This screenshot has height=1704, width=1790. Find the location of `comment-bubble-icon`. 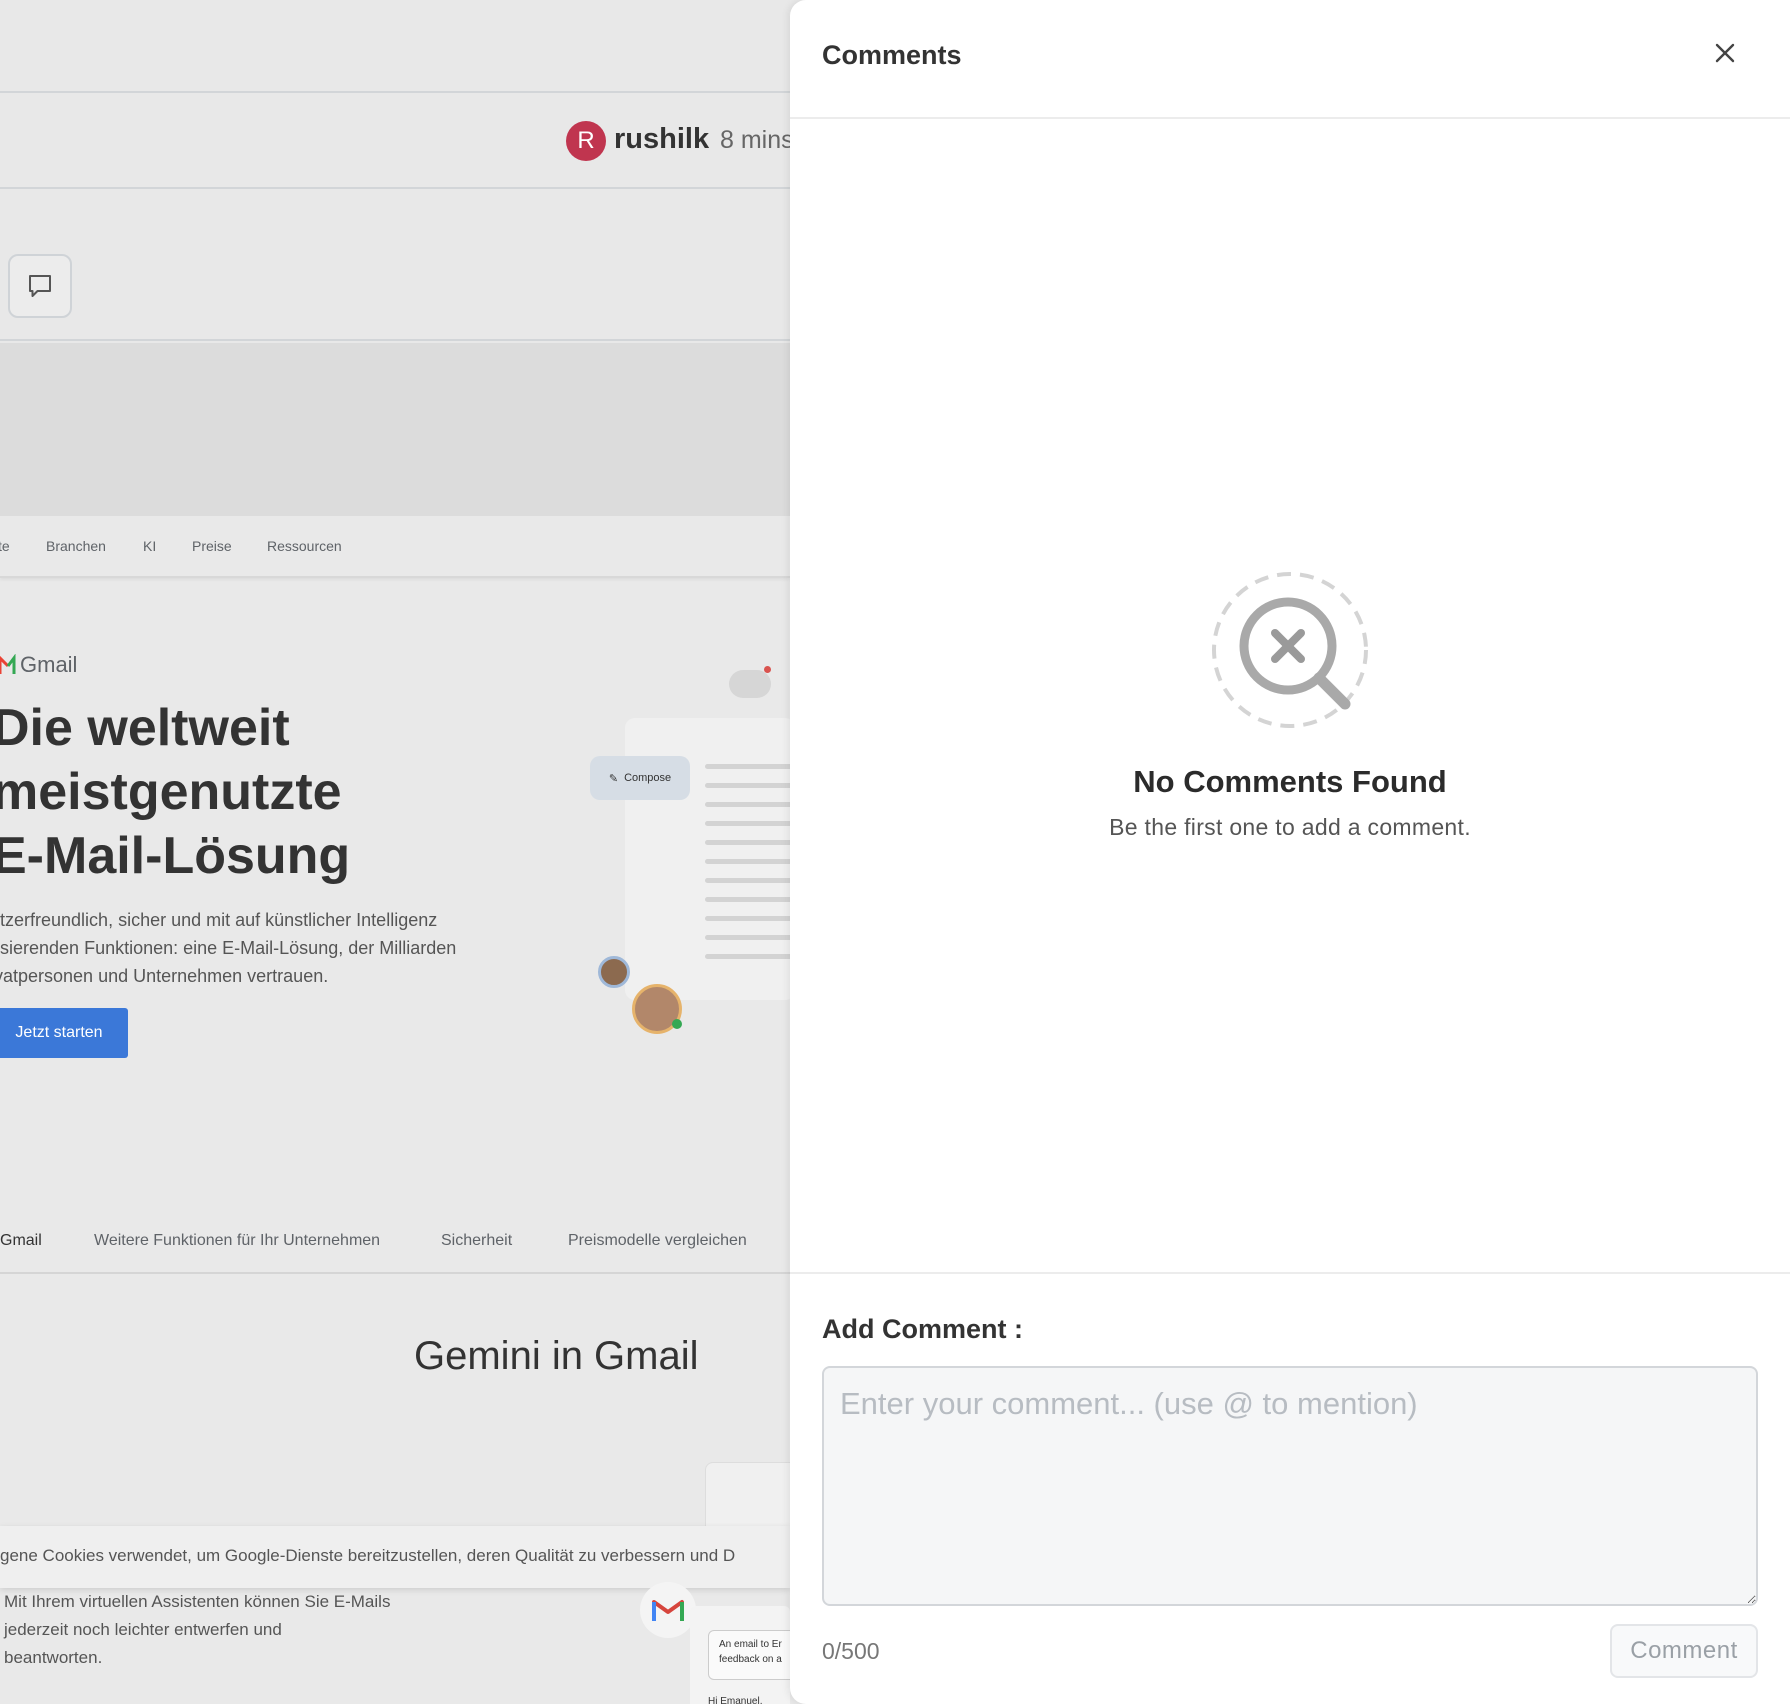

comment-bubble-icon is located at coordinates (40, 286).